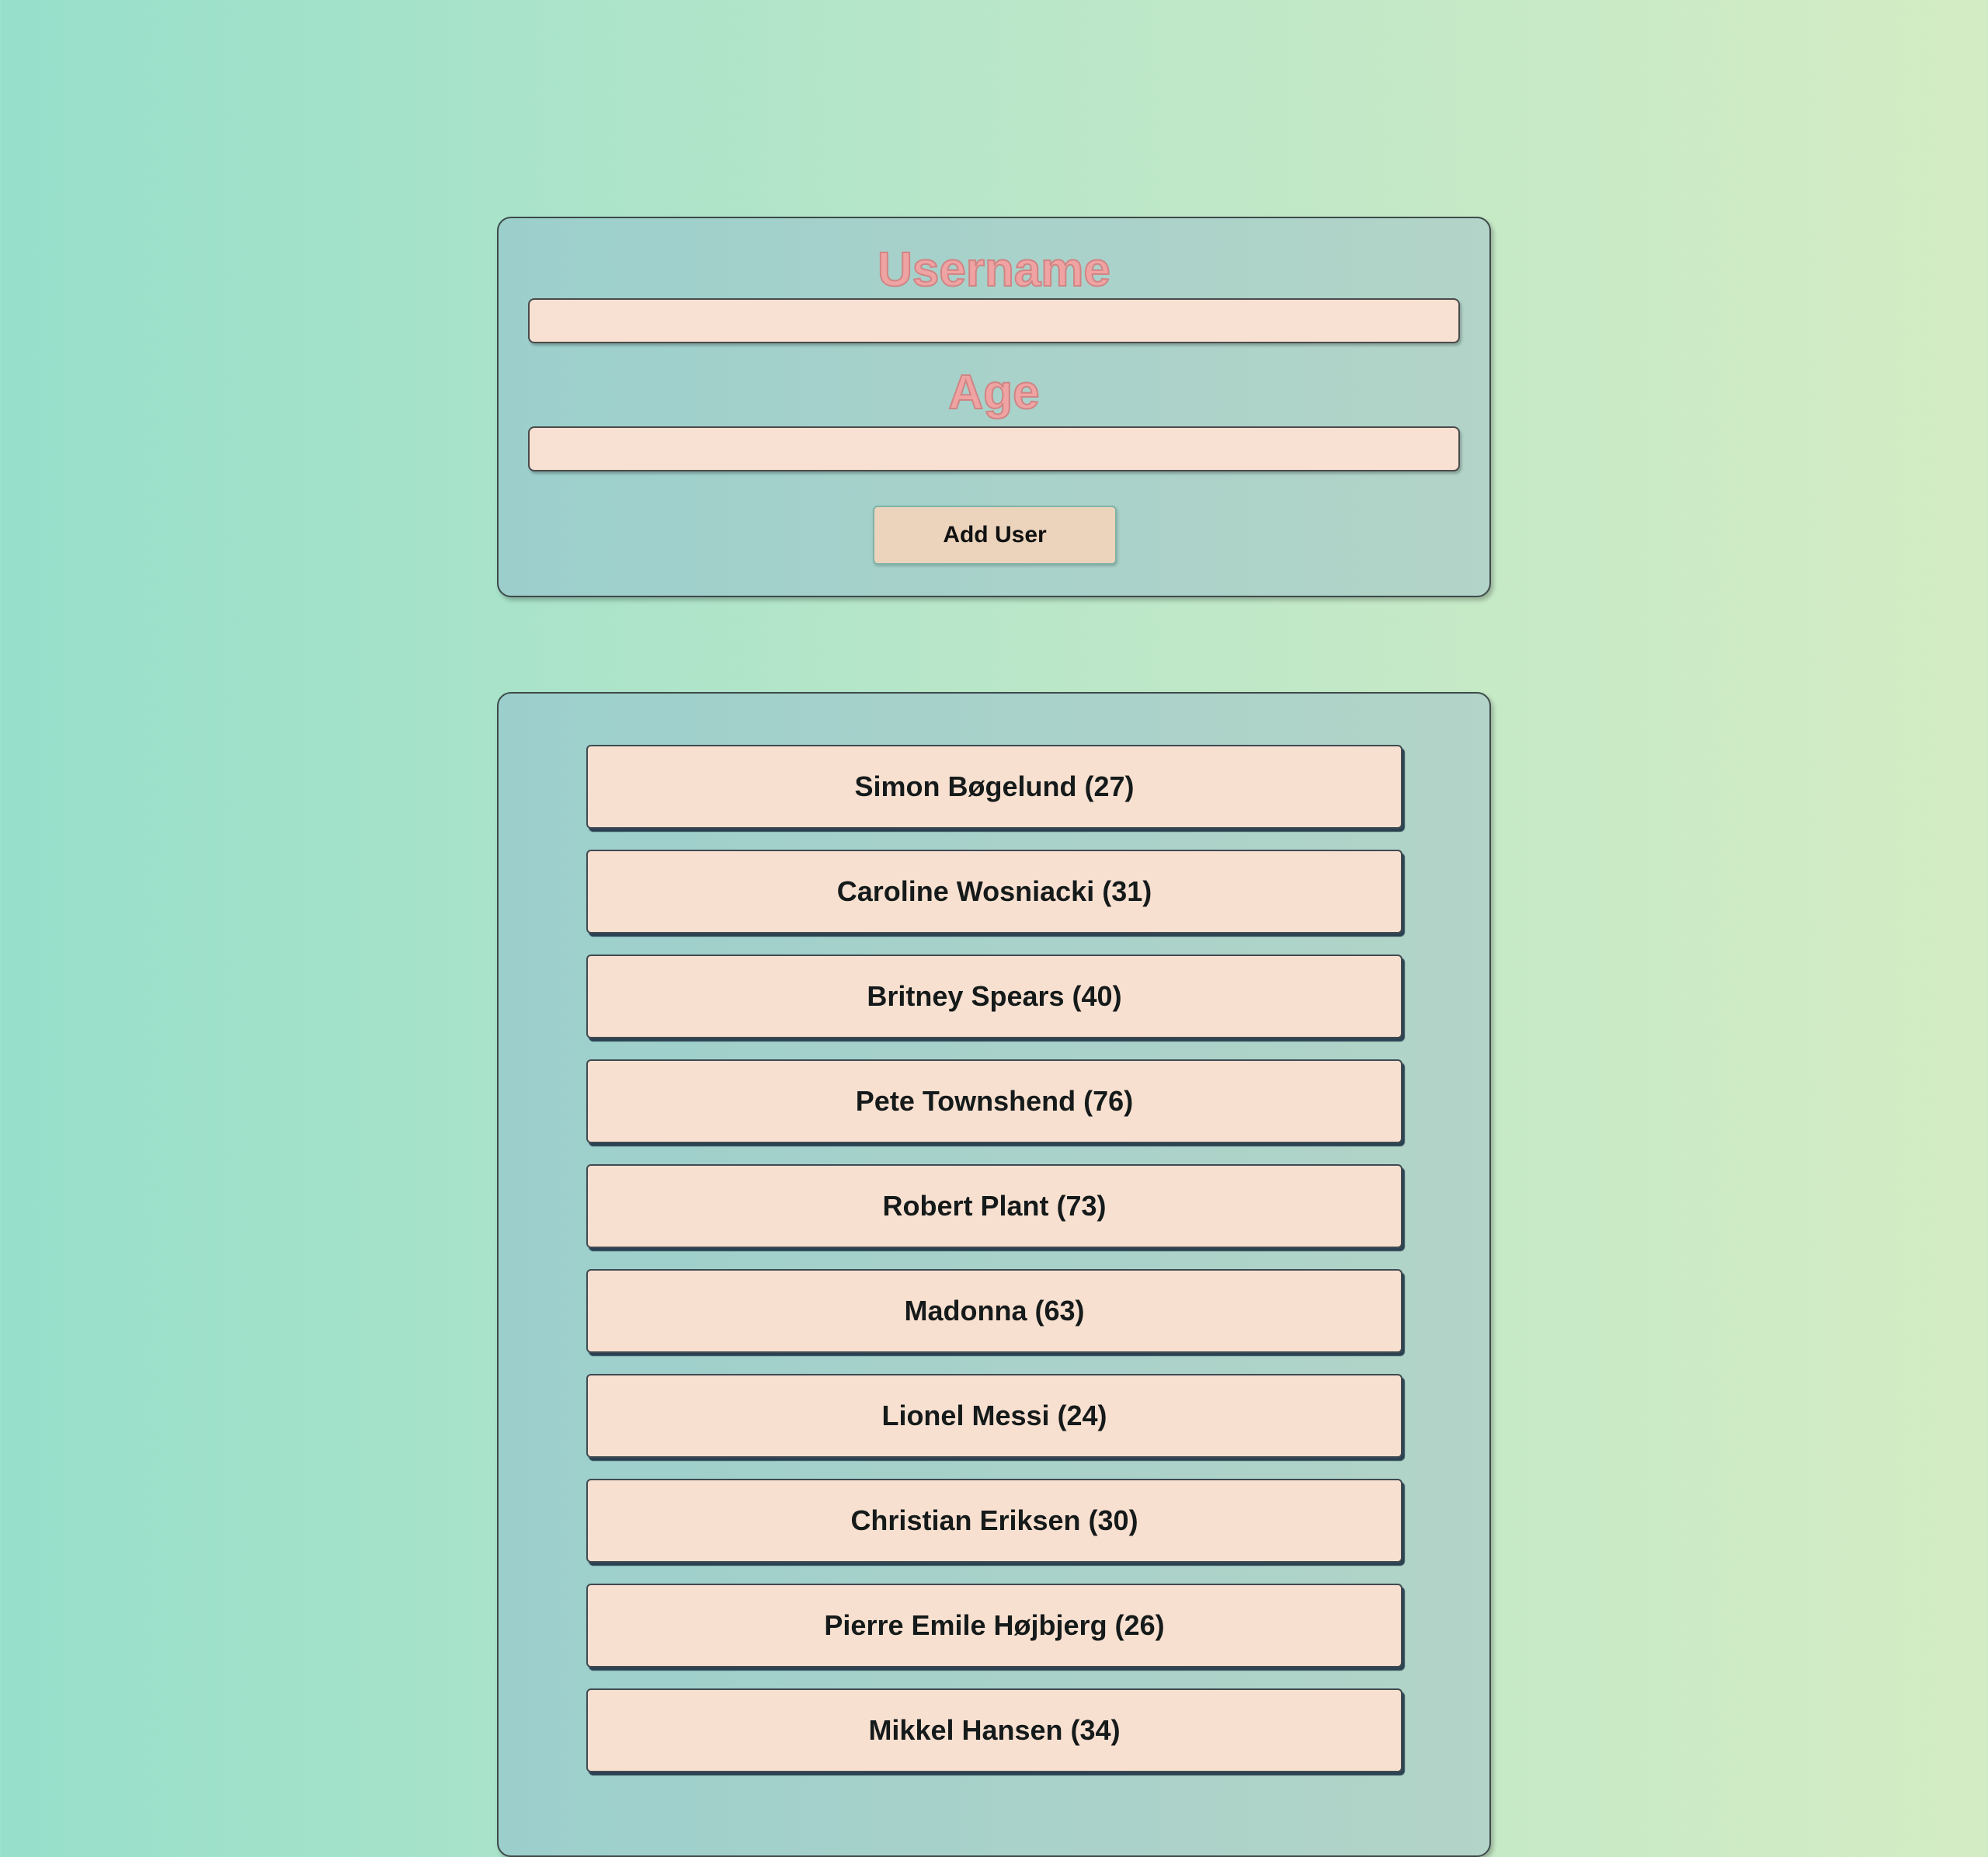  Describe the element at coordinates (994, 448) in the screenshot. I see `age-input` at that location.